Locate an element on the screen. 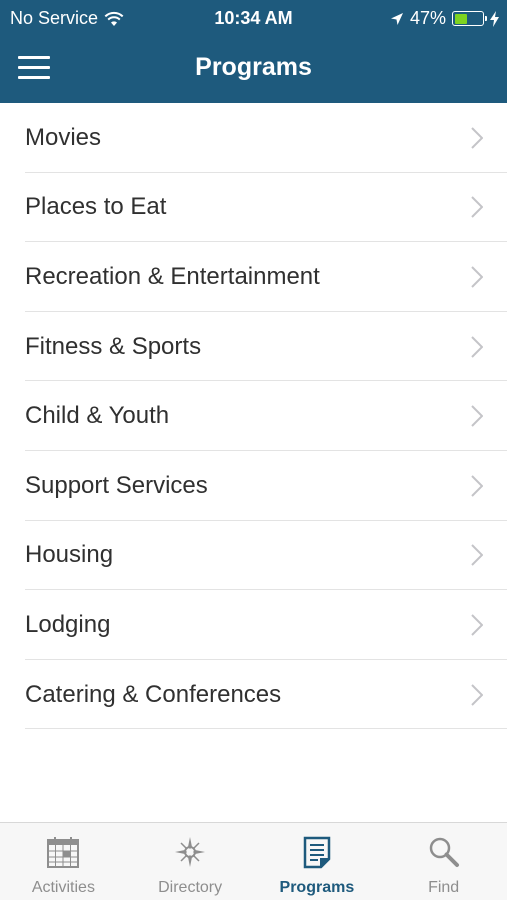 The image size is (507, 900). page-title: Programs is located at coordinates (253, 67).